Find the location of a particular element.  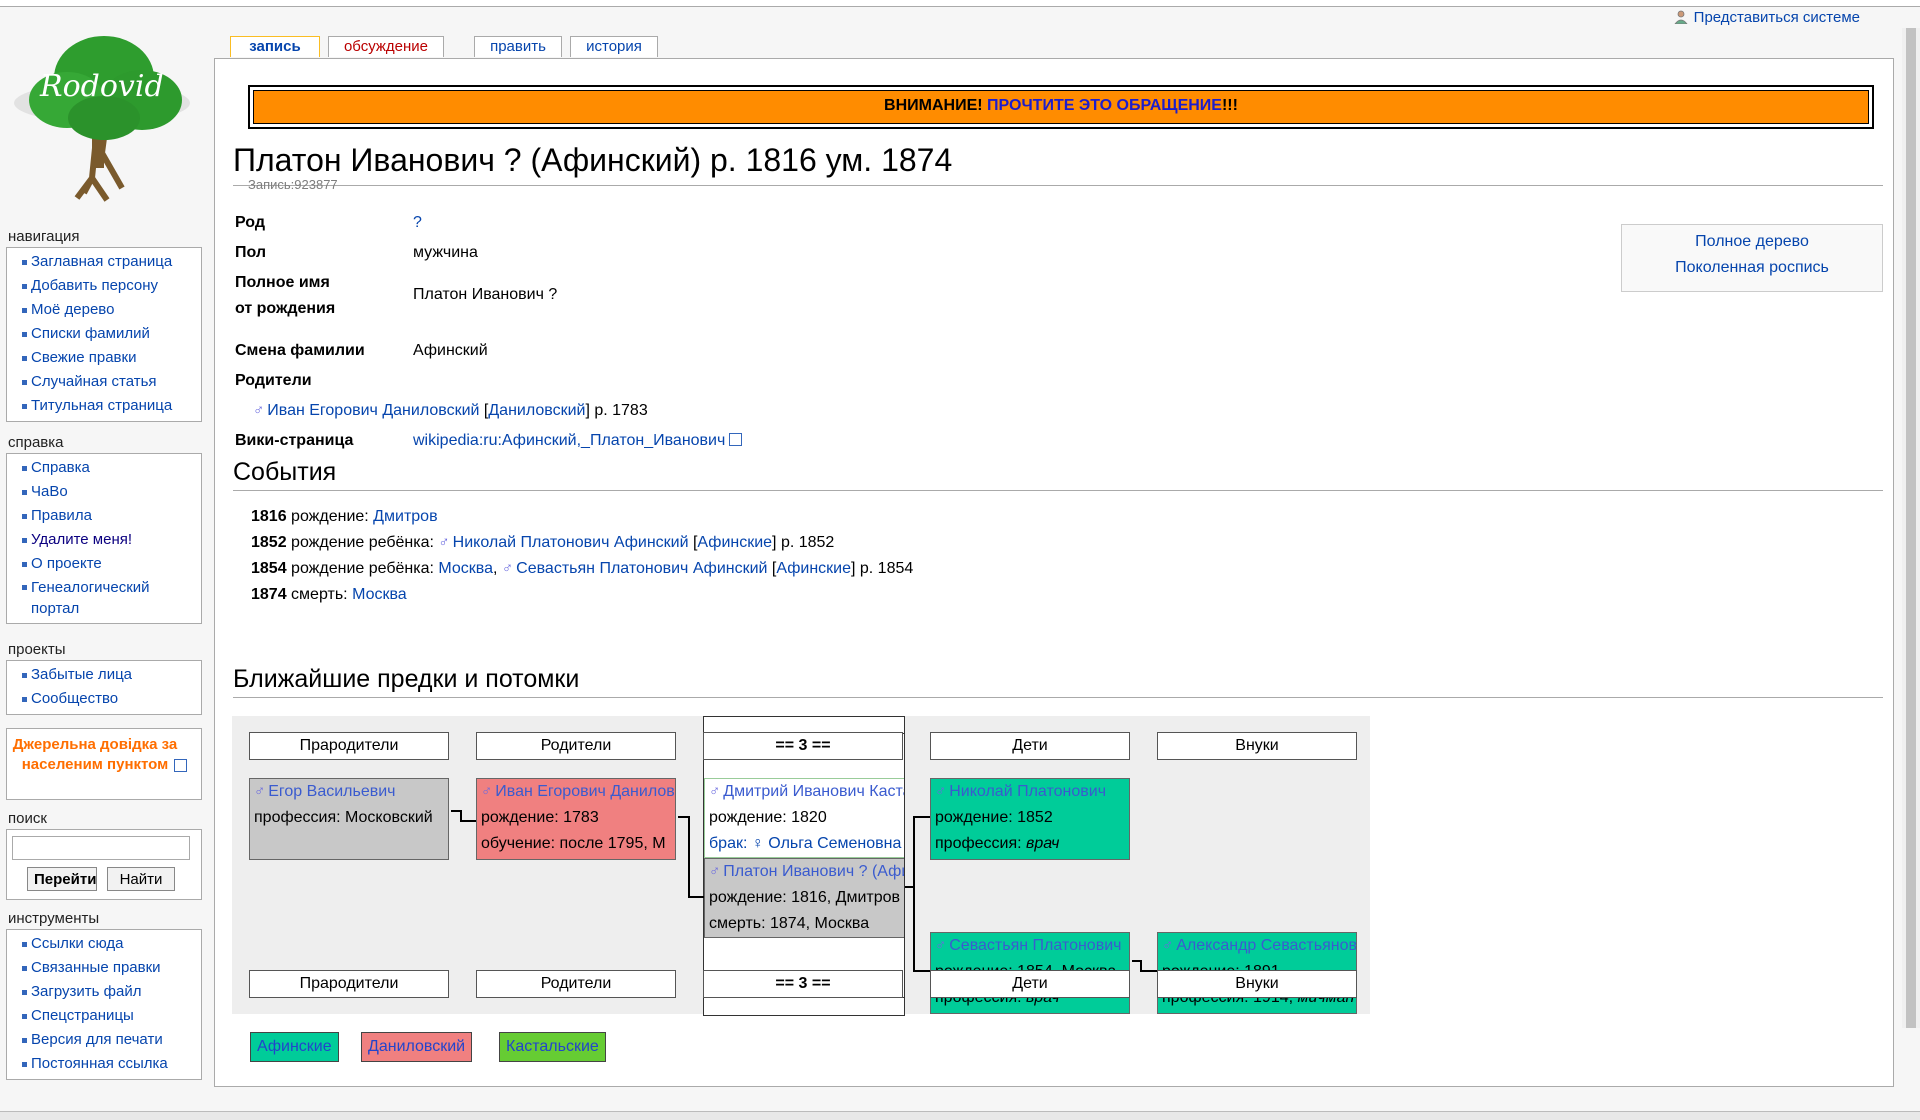

help-item-about: О проекте is located at coordinates (104, 564).